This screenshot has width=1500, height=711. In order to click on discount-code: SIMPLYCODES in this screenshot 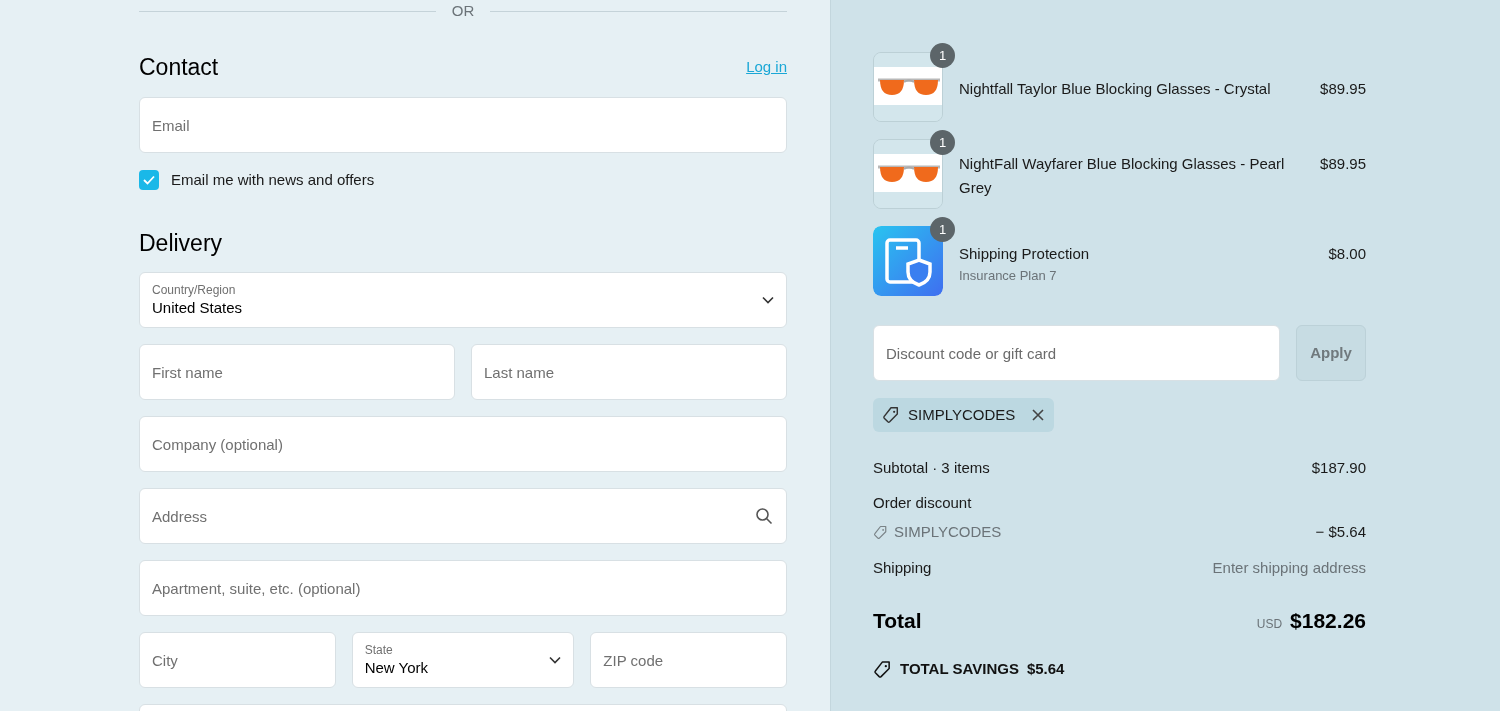, I will do `click(948, 531)`.